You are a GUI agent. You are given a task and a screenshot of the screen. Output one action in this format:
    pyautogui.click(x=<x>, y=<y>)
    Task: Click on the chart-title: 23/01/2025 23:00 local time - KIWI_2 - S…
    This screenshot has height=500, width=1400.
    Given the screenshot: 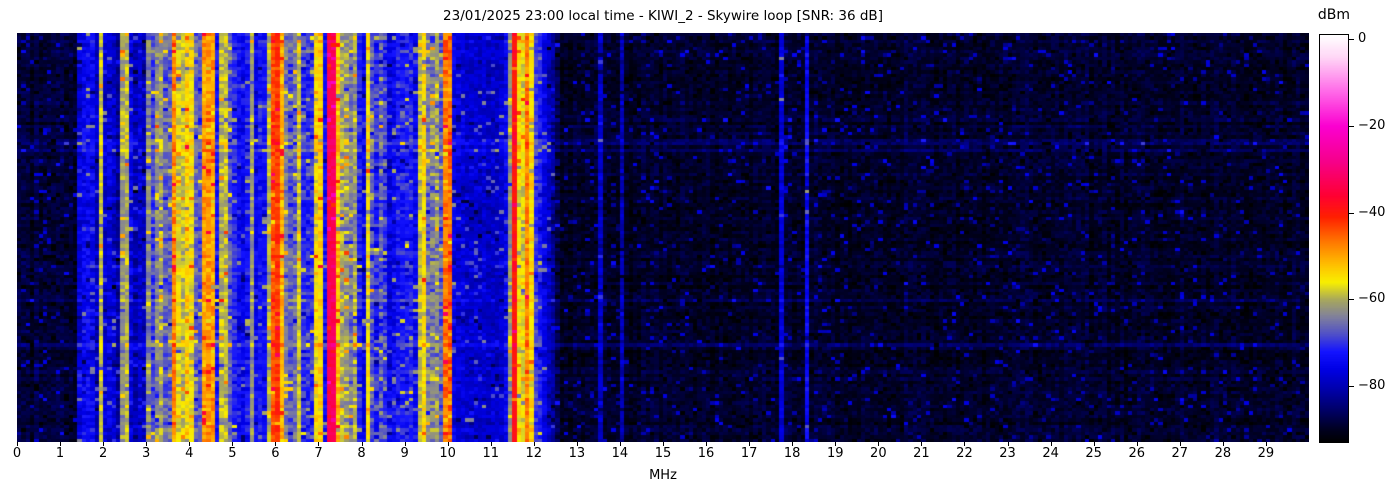 What is the action you would take?
    pyautogui.click(x=663, y=16)
    